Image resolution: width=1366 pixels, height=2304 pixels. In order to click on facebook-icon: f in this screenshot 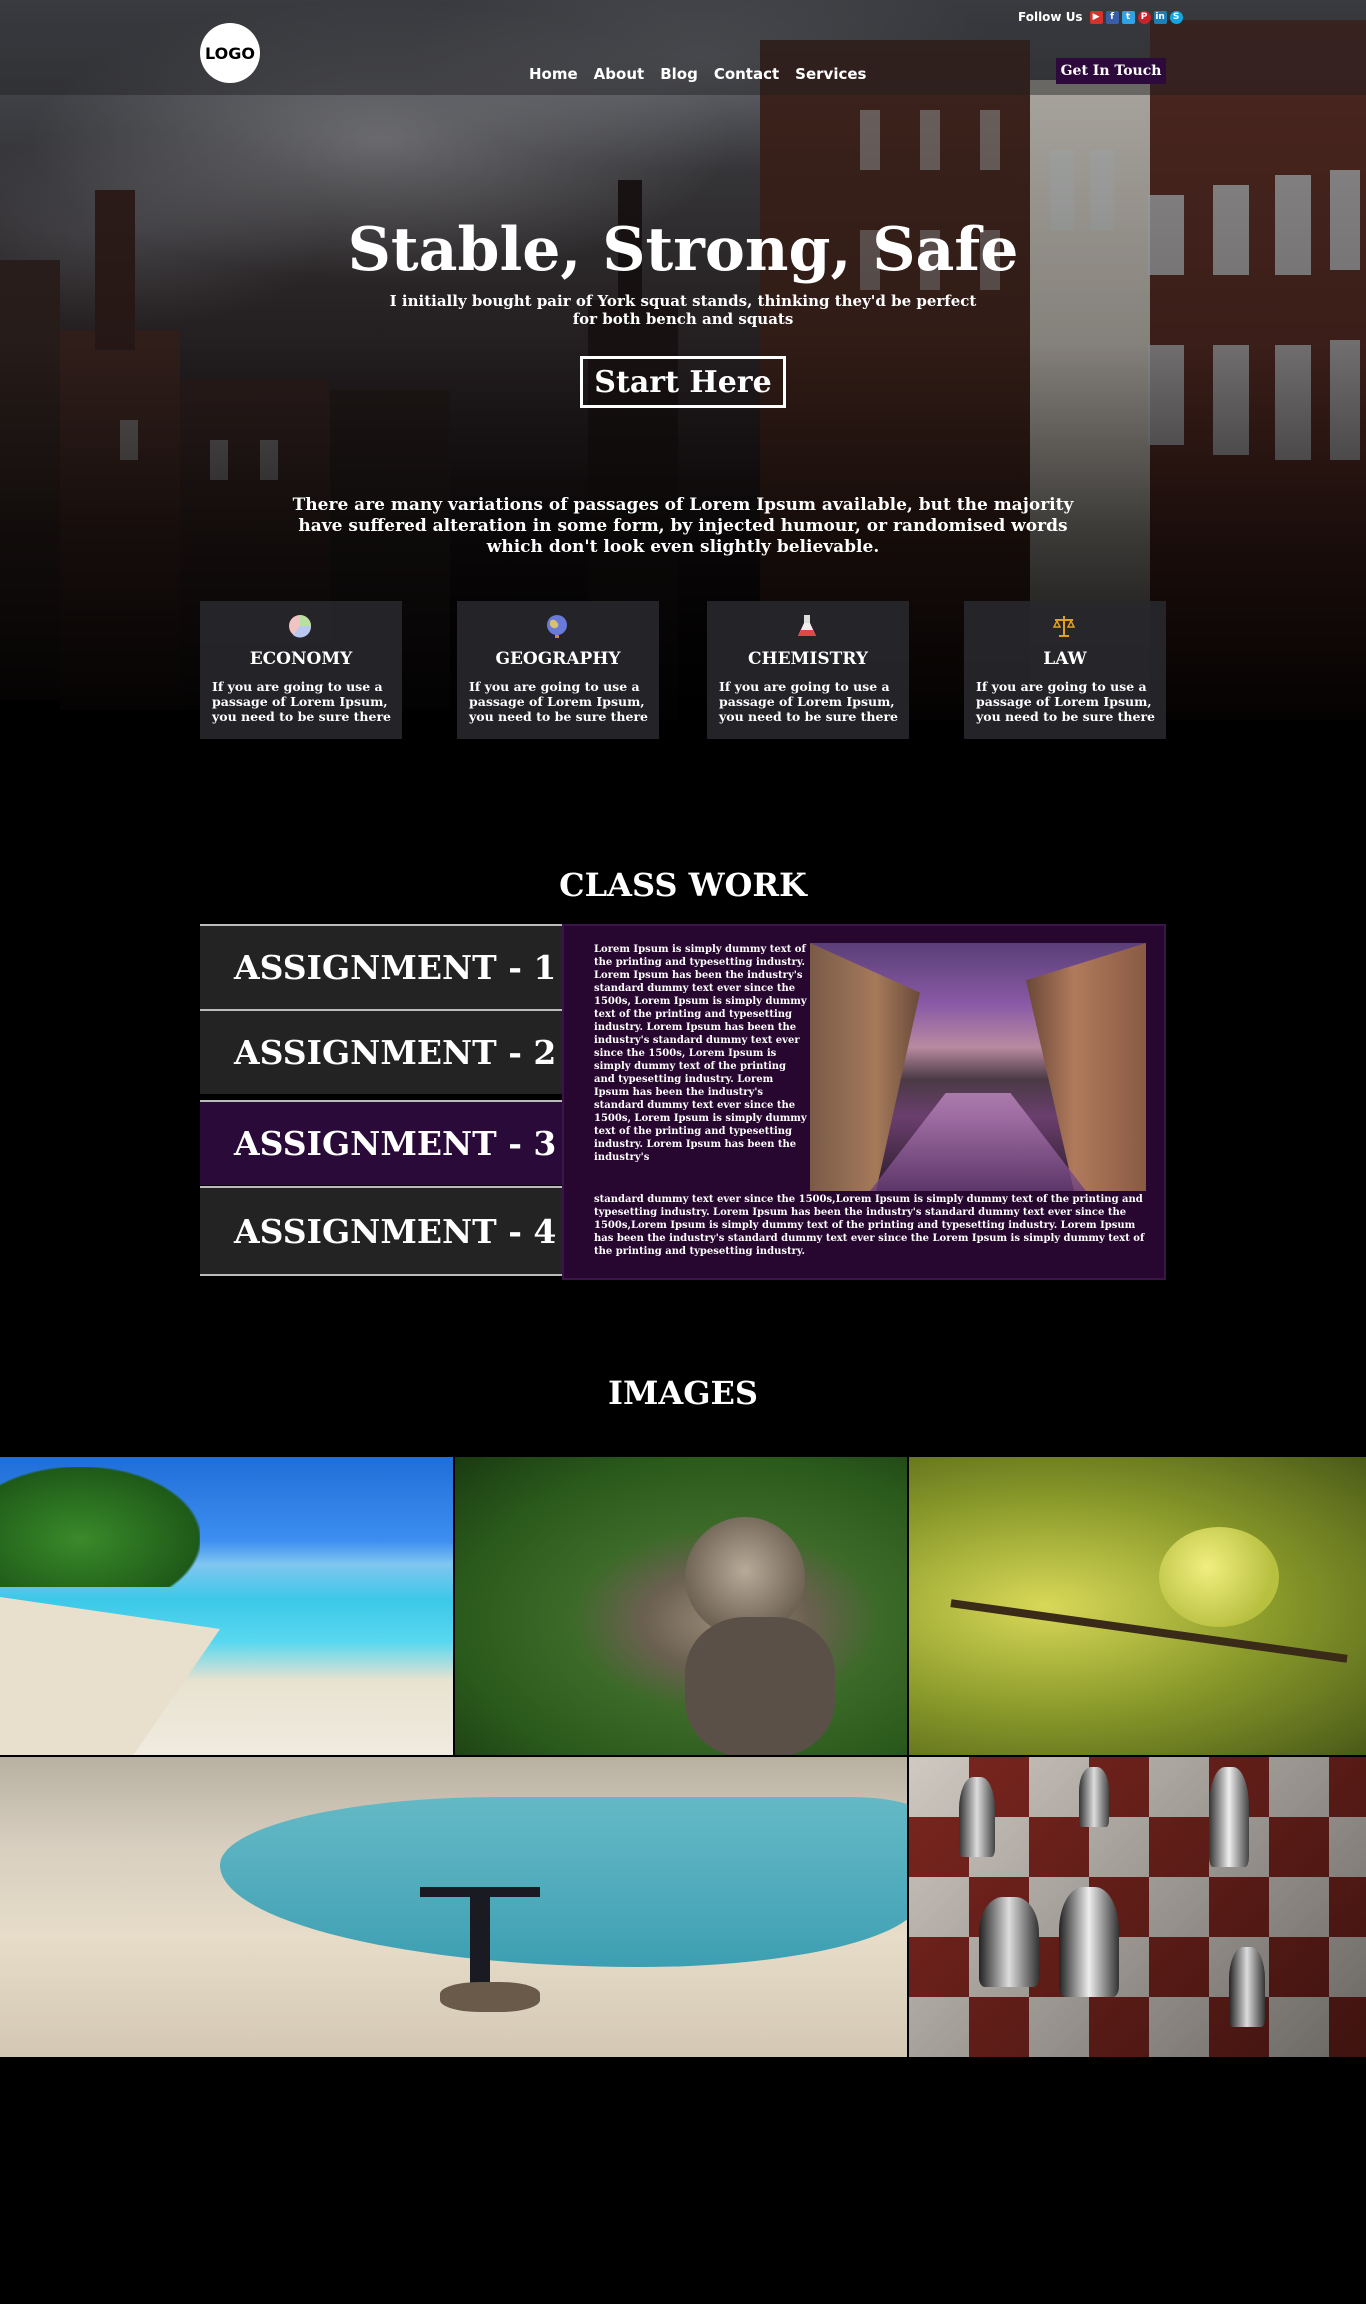, I will do `click(1112, 17)`.